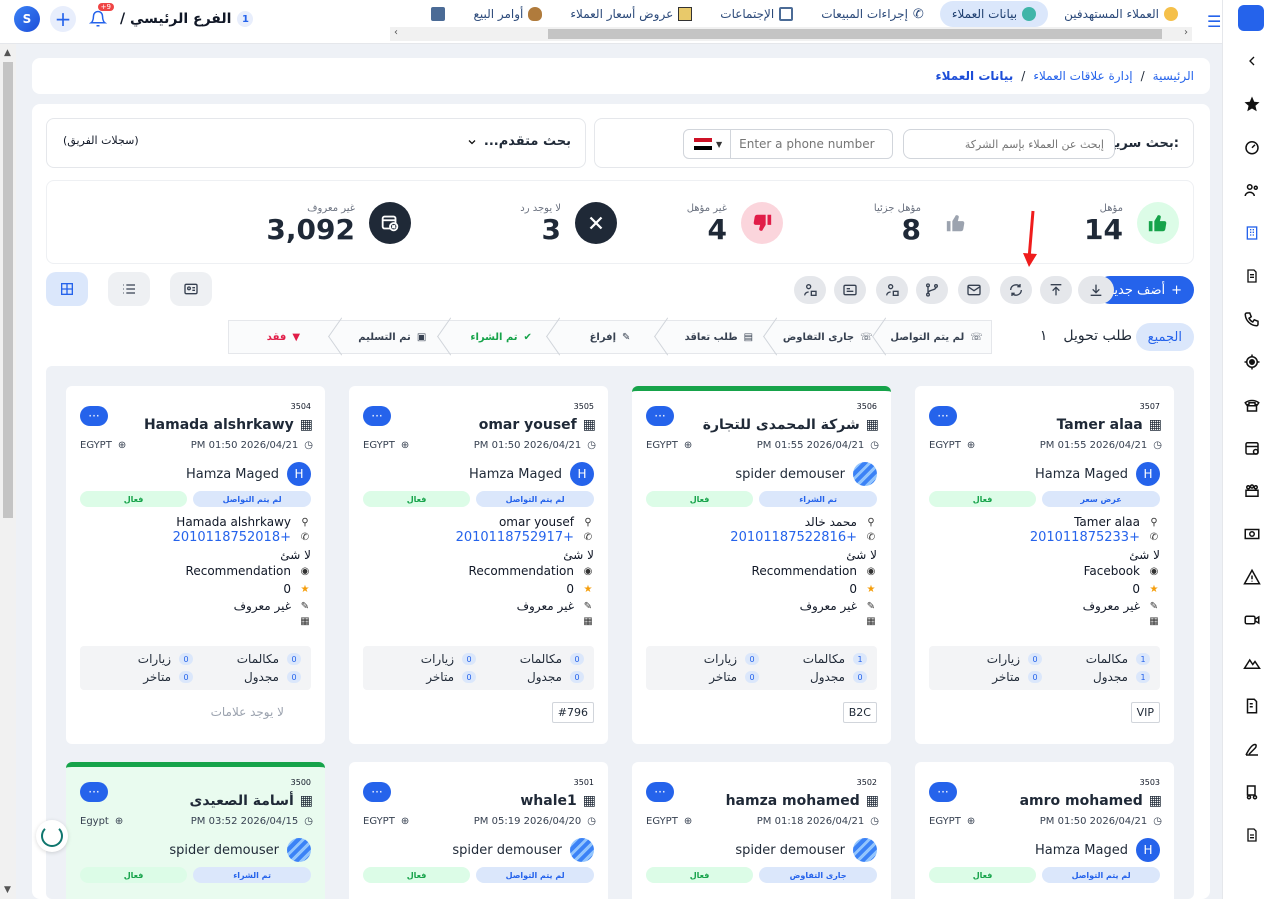 This screenshot has height=899, width=1279. What do you see at coordinates (525, 537) in the screenshot?
I see `card-phone: ✆ +201011875291​7` at bounding box center [525, 537].